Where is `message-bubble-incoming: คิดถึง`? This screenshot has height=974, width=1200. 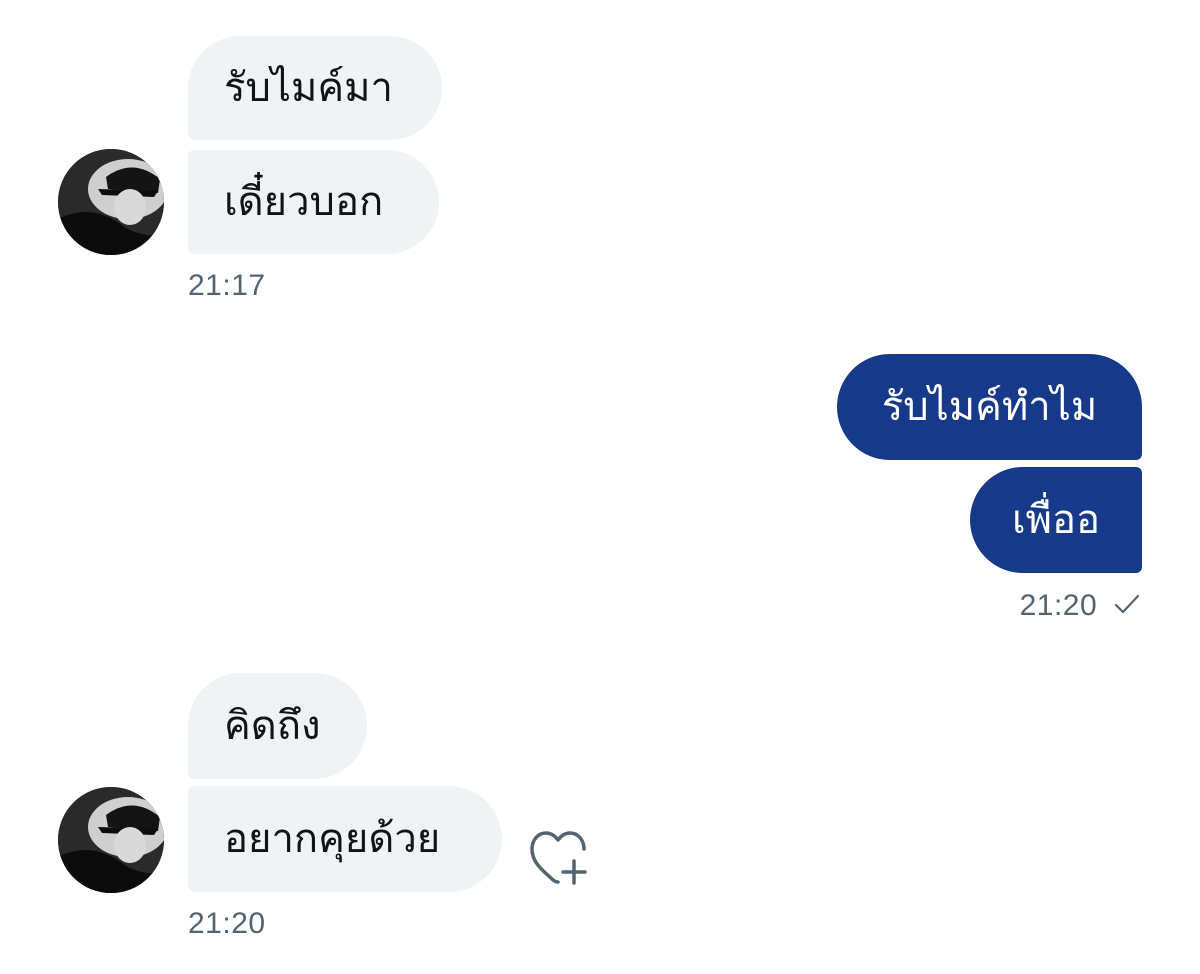
message-bubble-incoming: คิดถึง is located at coordinates (277, 726).